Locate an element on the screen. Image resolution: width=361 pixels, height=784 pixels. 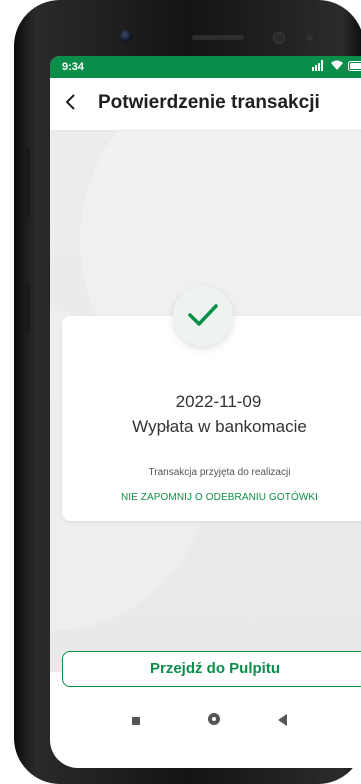
transaction-date: 2022-11-09 is located at coordinates (218, 401).